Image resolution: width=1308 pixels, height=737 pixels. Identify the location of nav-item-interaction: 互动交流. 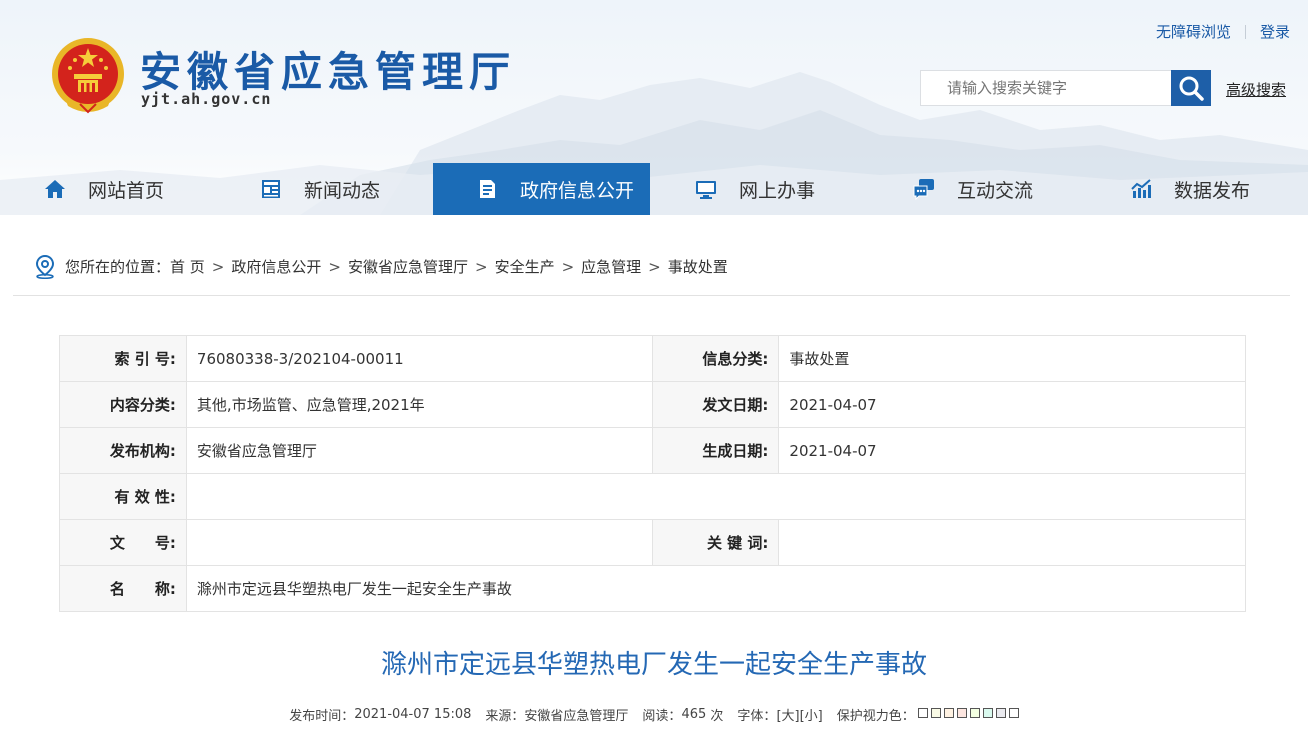
(1008, 189).